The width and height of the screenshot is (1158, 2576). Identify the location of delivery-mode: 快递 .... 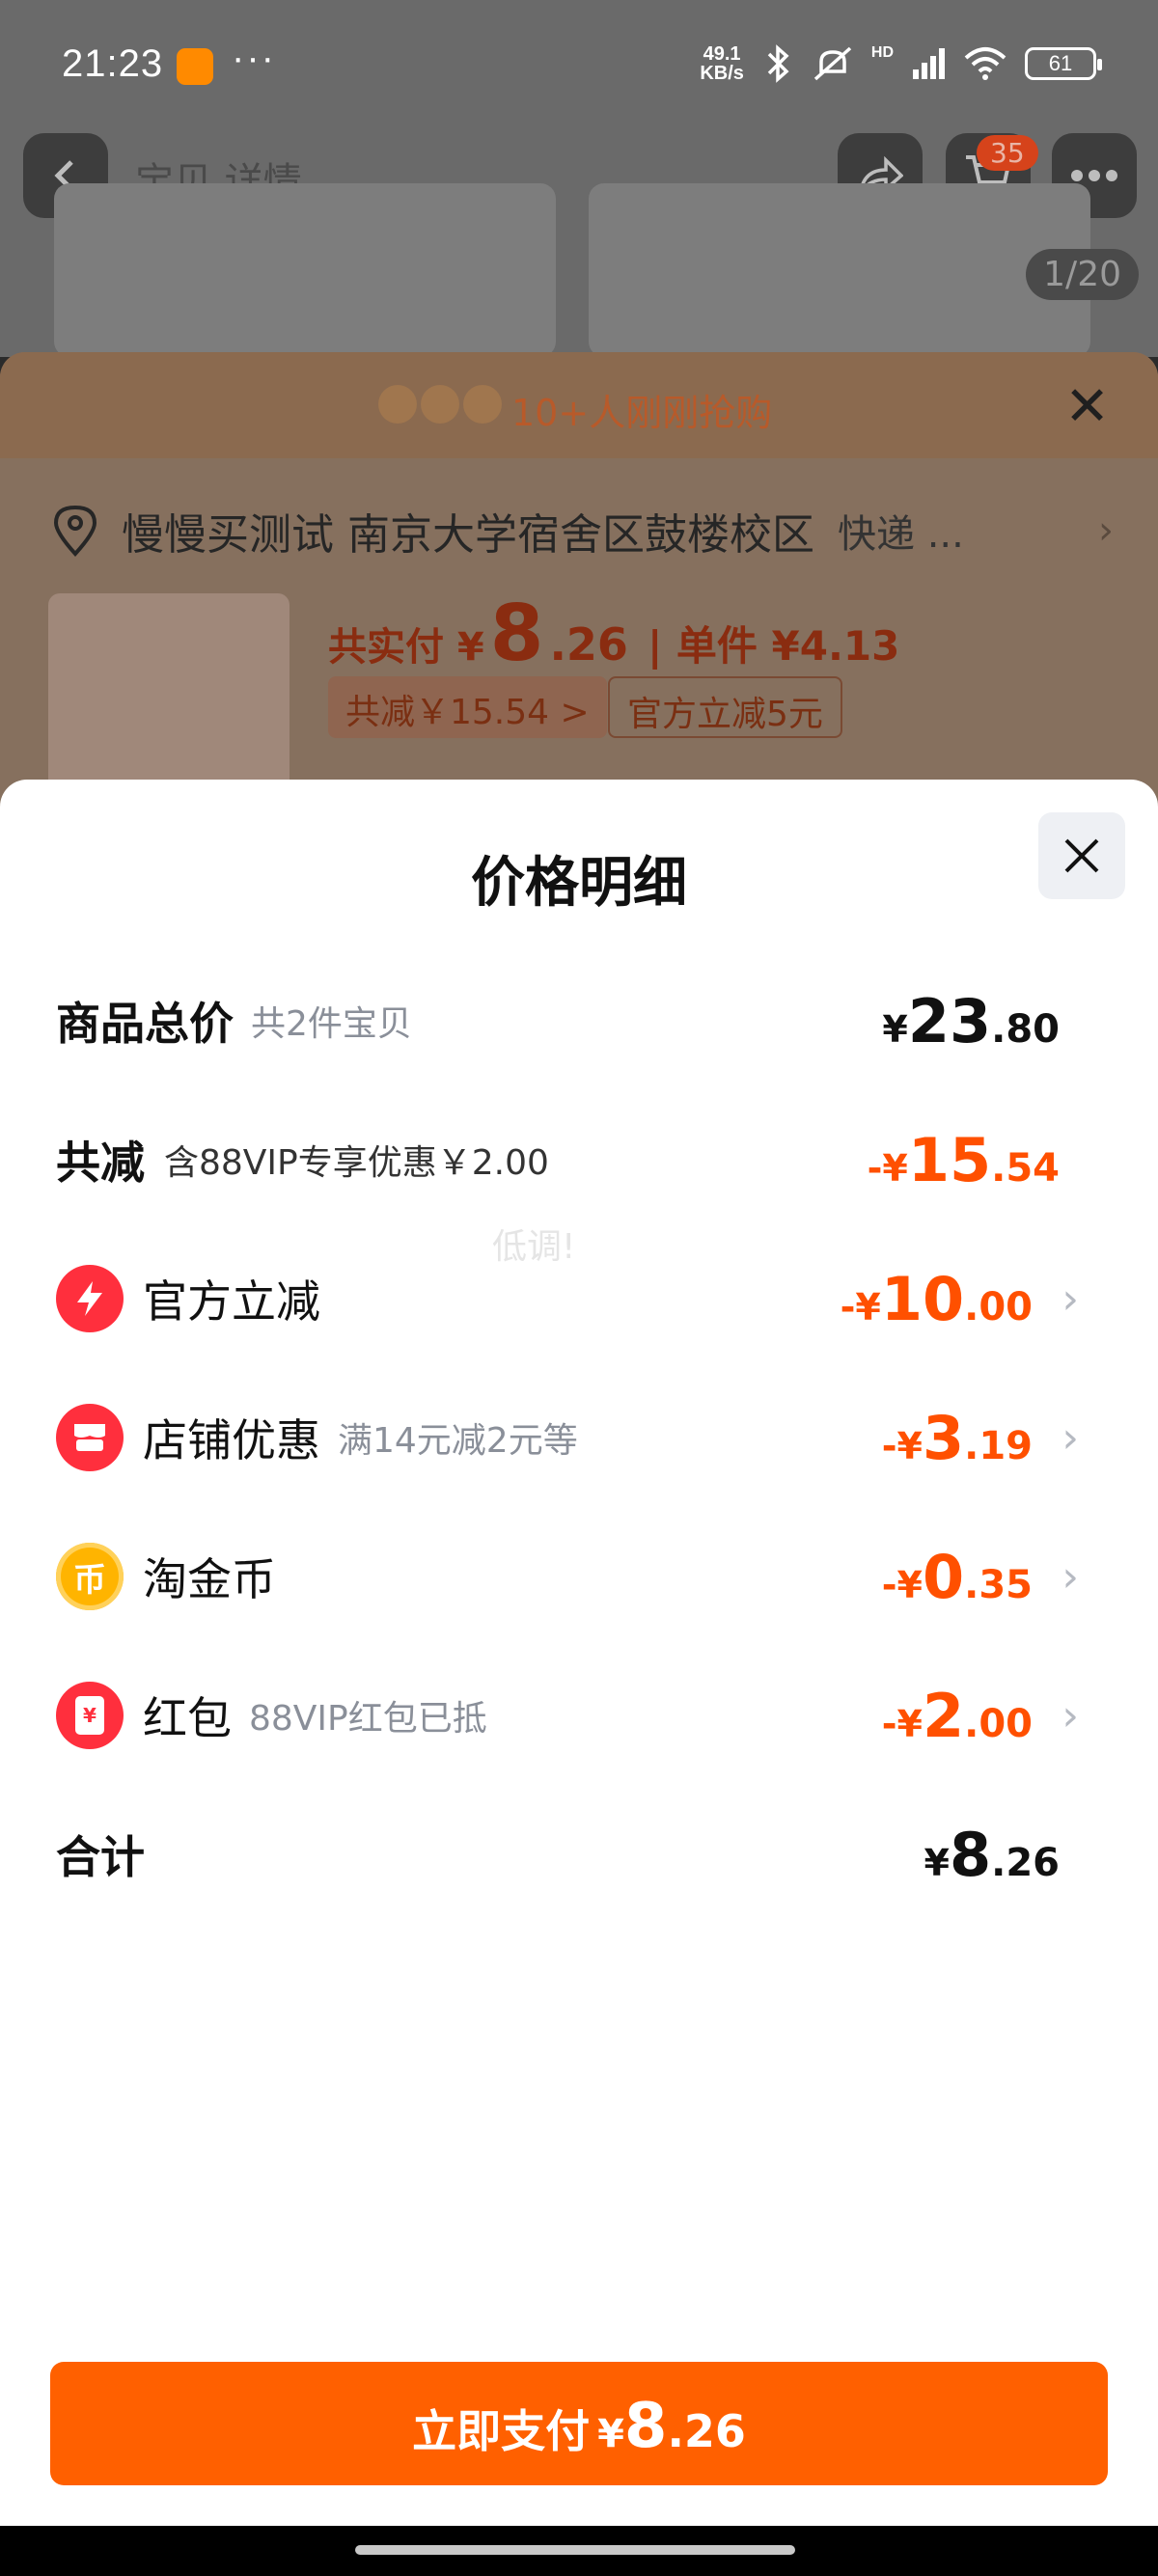
(901, 535).